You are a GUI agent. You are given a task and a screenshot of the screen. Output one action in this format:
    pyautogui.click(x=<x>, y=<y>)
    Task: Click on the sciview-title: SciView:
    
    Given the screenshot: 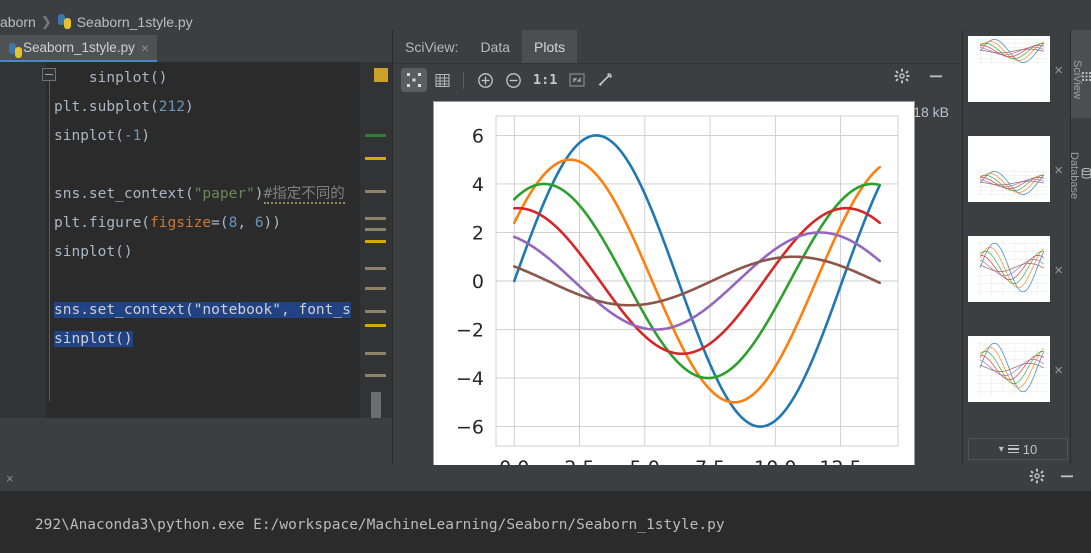 What is the action you would take?
    pyautogui.click(x=432, y=46)
    